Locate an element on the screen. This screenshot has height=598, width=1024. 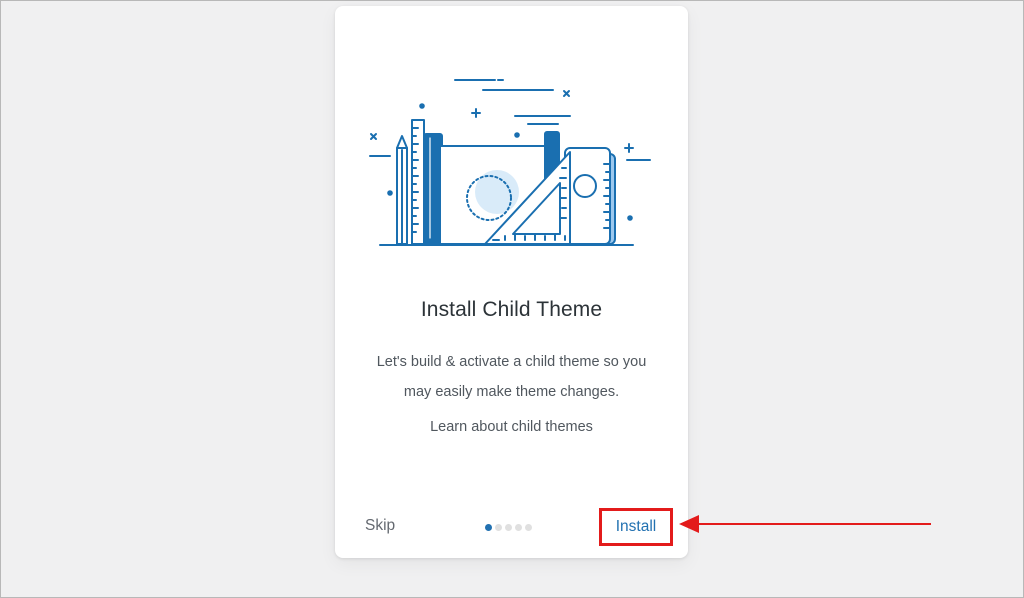
card-footer: Skip Install is located at coordinates (511, 527).